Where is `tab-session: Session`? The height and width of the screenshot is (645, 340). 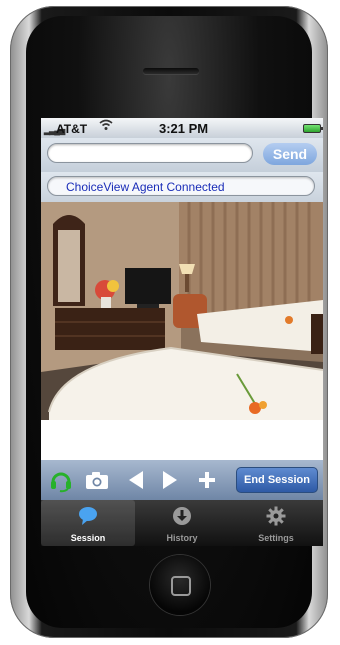 tab-session: Session is located at coordinates (88, 523).